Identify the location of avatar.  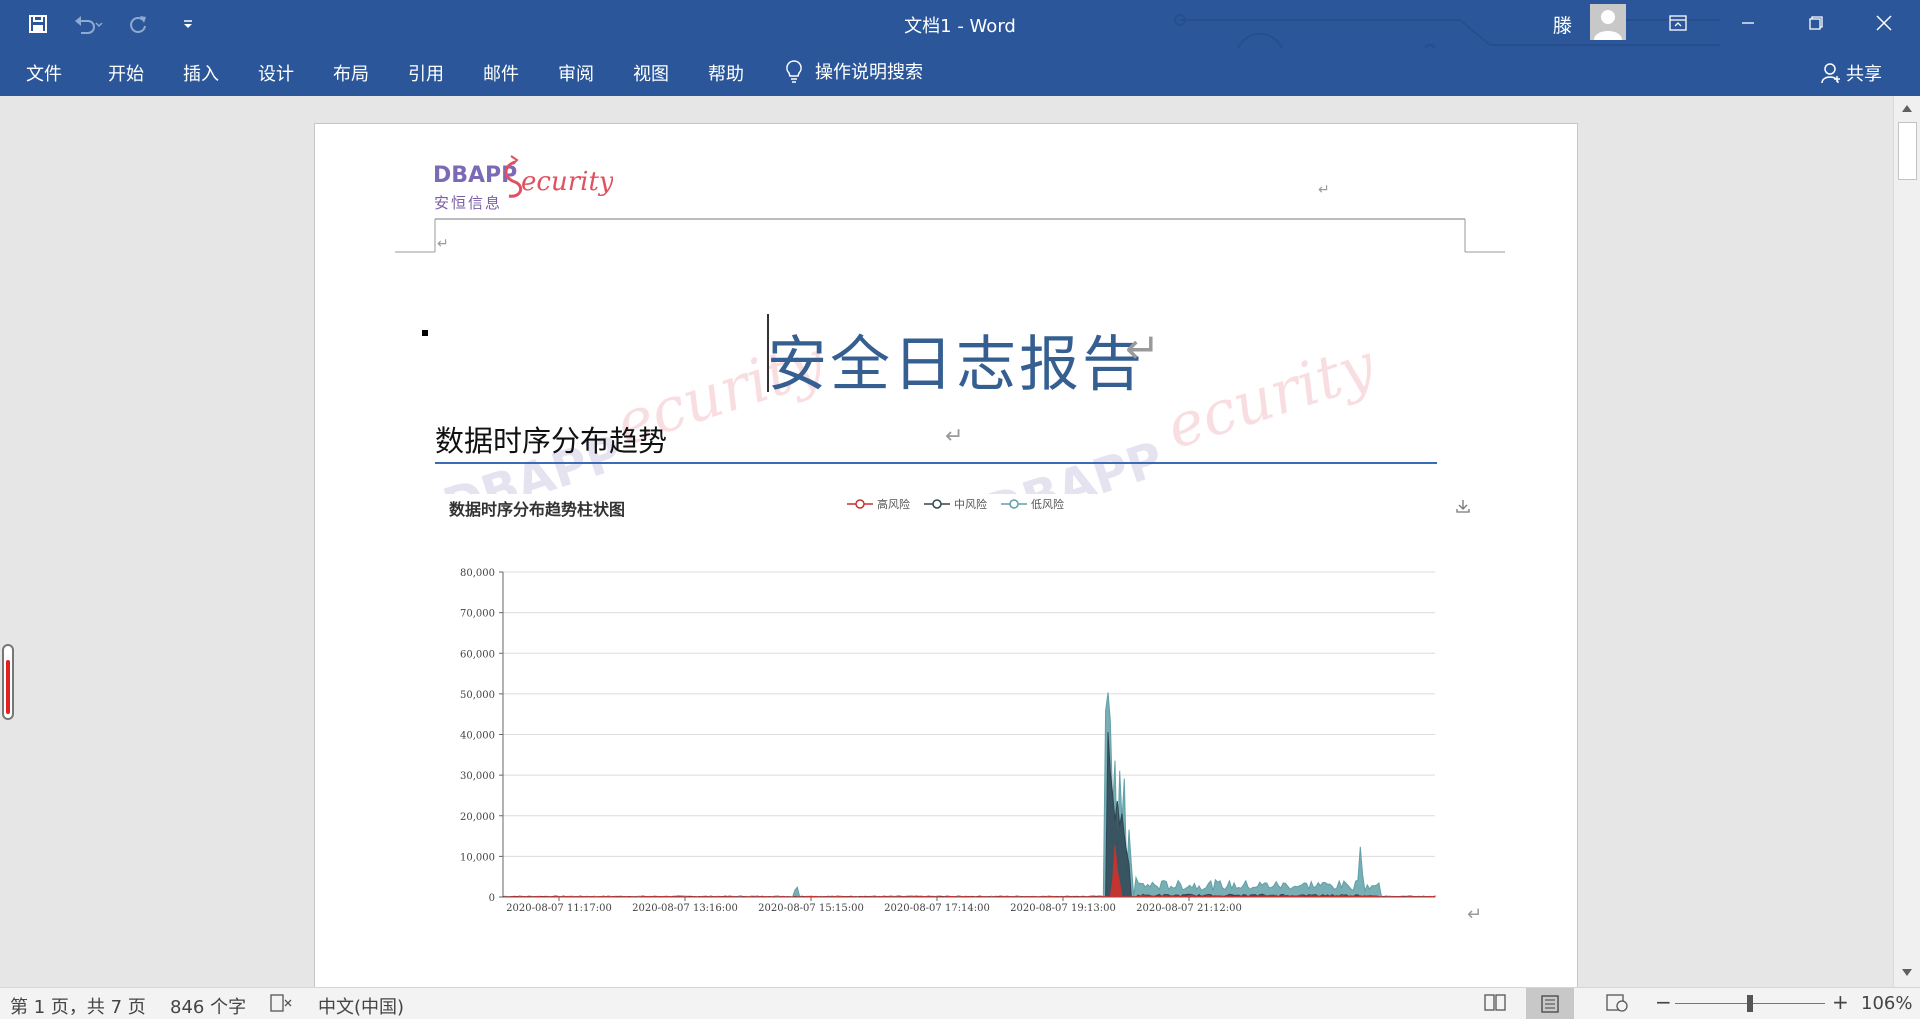
(1608, 22).